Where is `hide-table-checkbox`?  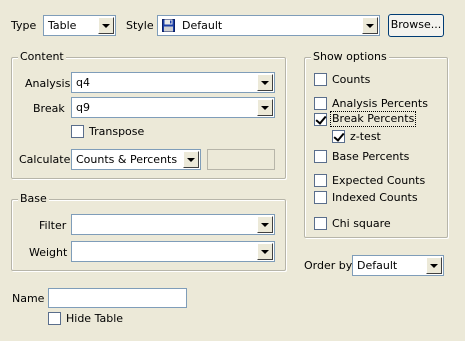 hide-table-checkbox is located at coordinates (54, 318).